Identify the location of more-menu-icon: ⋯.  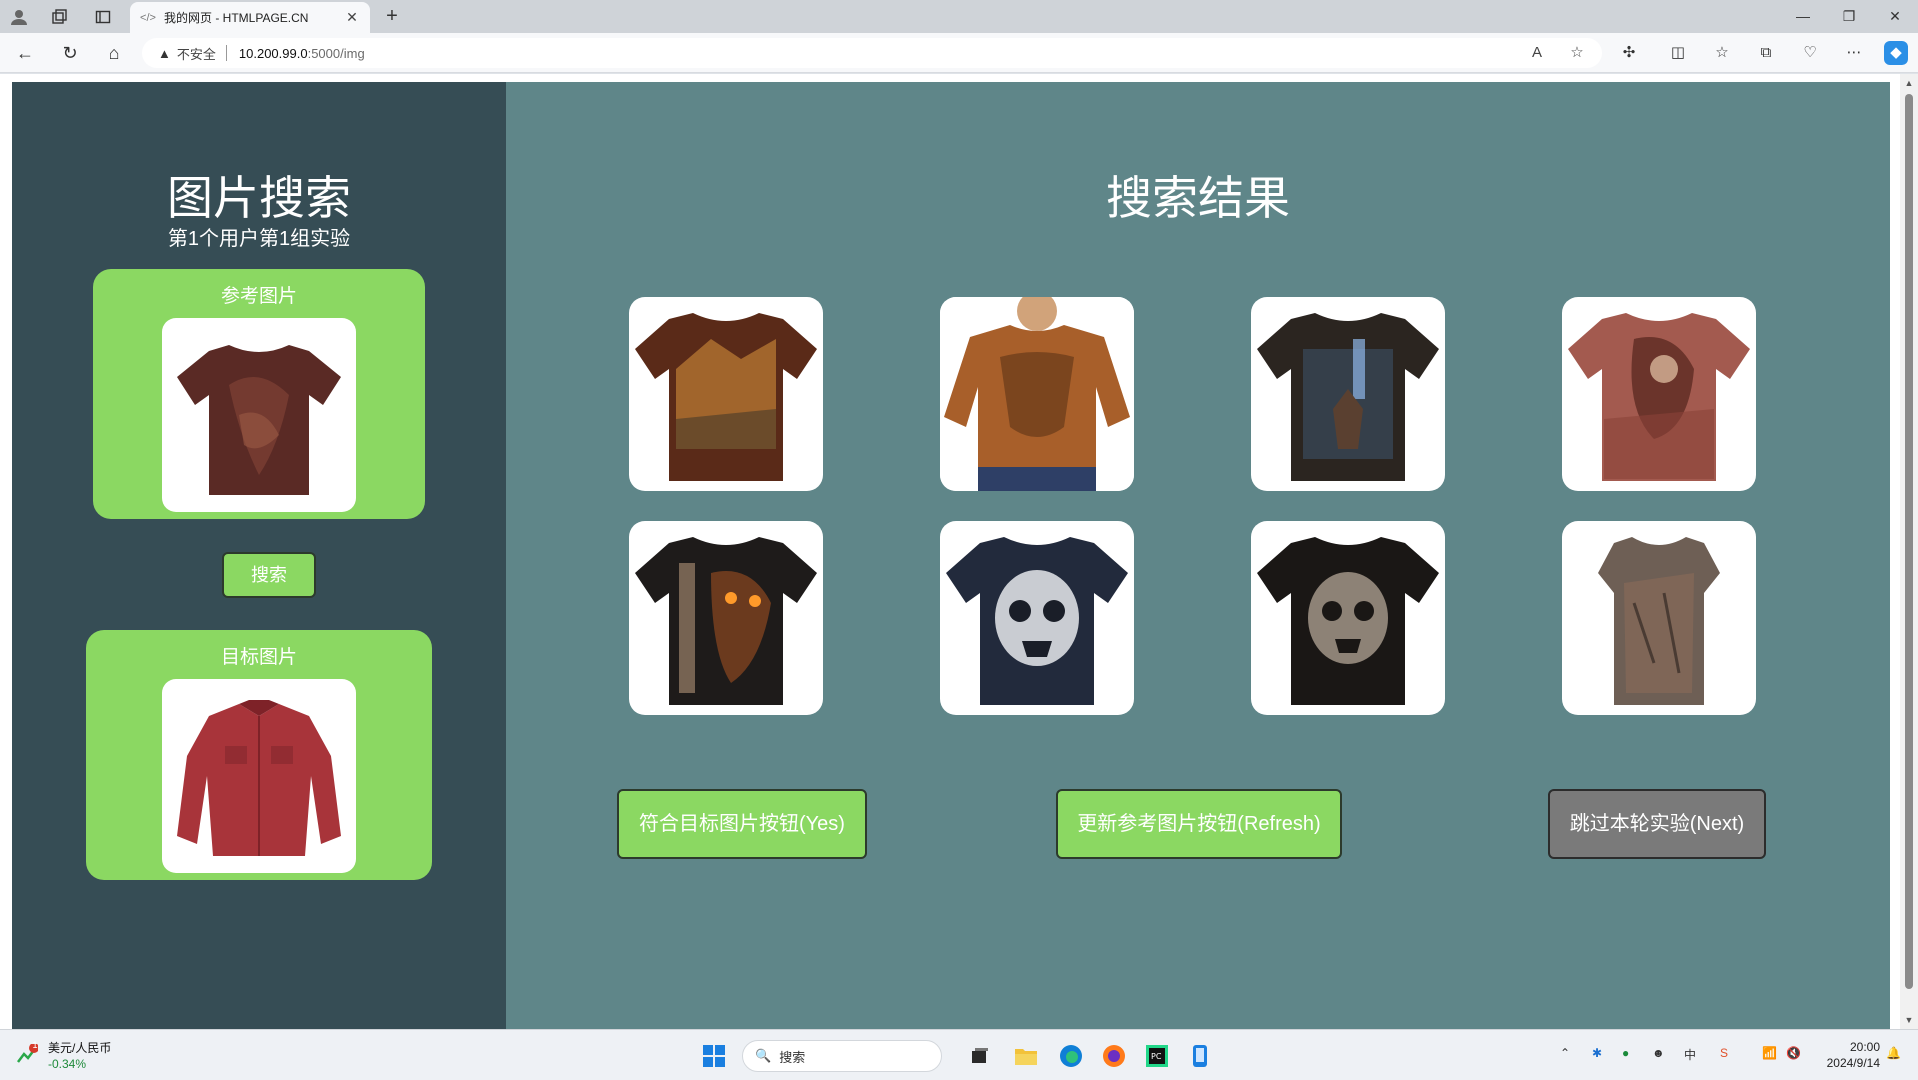
(1854, 53).